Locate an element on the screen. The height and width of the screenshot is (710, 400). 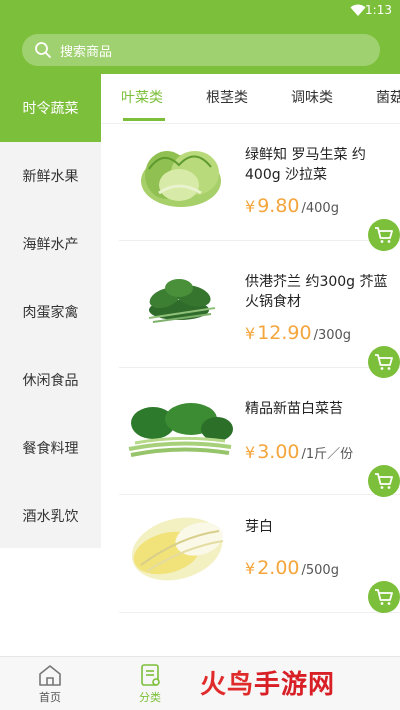
search-icon is located at coordinates (43, 50).